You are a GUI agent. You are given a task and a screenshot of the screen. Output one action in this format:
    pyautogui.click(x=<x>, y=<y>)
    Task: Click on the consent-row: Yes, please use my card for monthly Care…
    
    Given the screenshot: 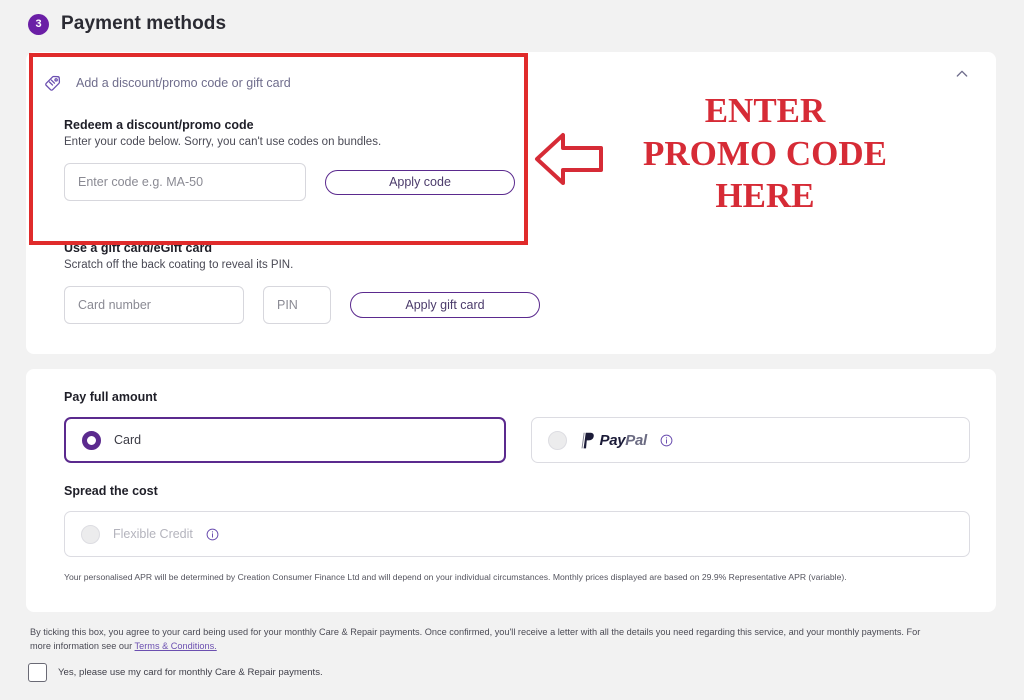 What is the action you would take?
    pyautogui.click(x=512, y=668)
    